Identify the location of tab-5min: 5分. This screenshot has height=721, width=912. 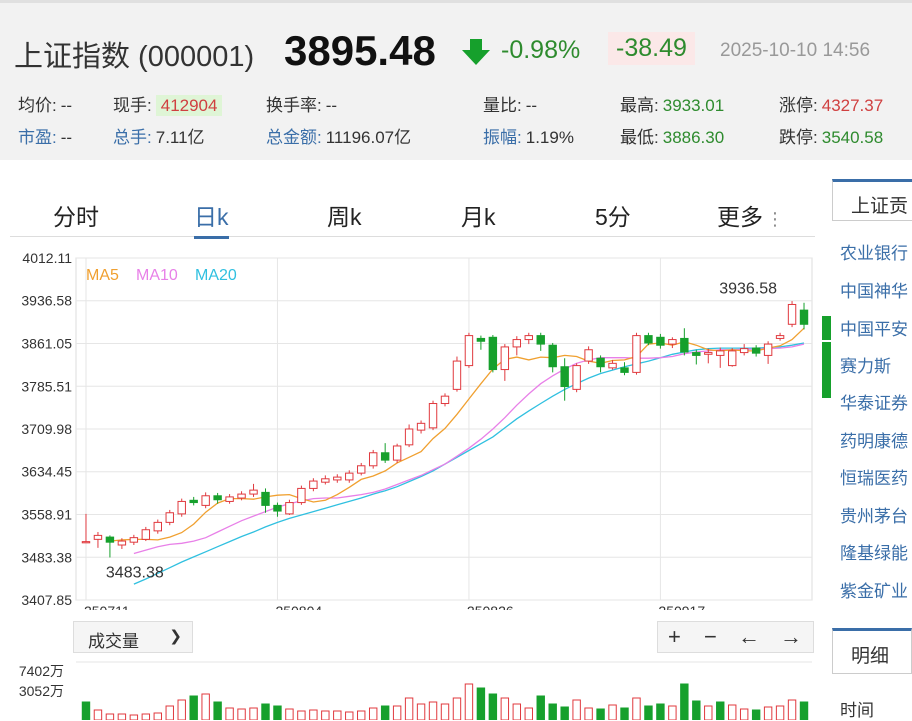
(613, 215).